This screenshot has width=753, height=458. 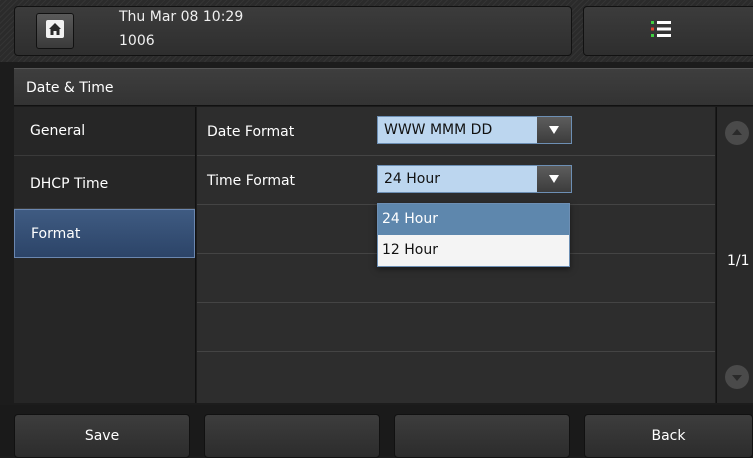 I want to click on scroll-up-button, so click(x=737, y=133).